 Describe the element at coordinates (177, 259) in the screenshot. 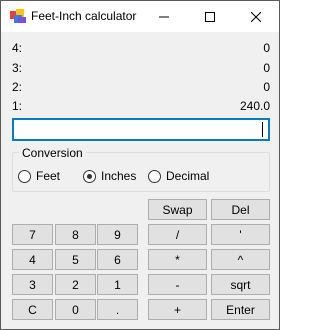

I see `multiply-button: *` at that location.